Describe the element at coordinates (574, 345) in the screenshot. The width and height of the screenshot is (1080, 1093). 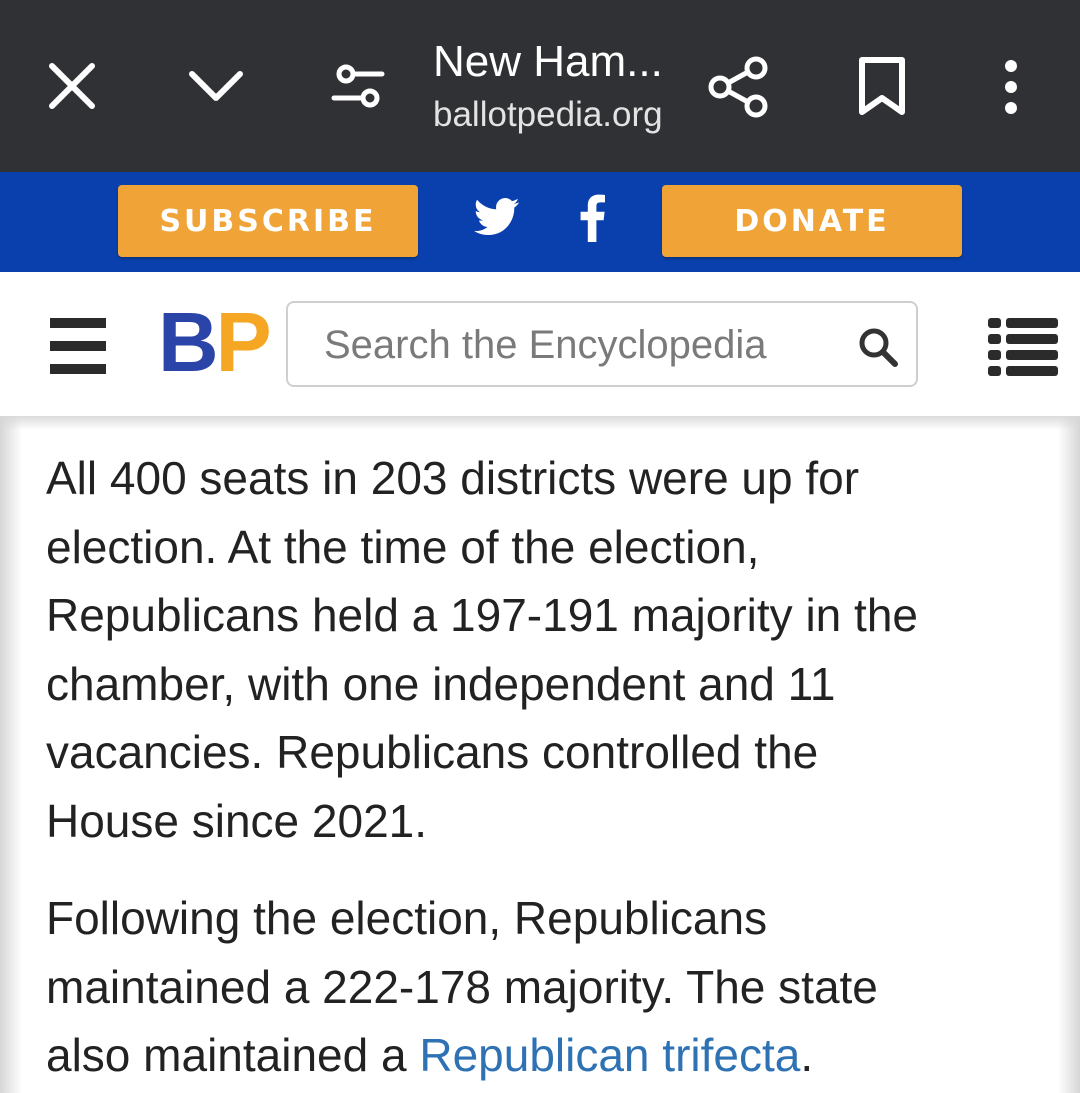
I see `search-input` at that location.